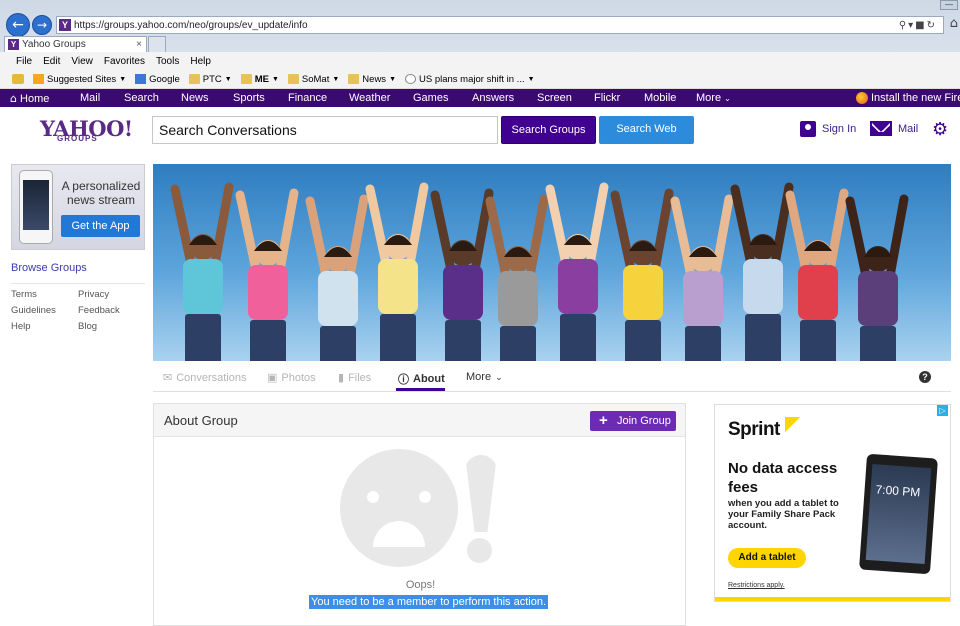  What do you see at coordinates (369, 98) in the screenshot?
I see `nav-weather: Weather` at bounding box center [369, 98].